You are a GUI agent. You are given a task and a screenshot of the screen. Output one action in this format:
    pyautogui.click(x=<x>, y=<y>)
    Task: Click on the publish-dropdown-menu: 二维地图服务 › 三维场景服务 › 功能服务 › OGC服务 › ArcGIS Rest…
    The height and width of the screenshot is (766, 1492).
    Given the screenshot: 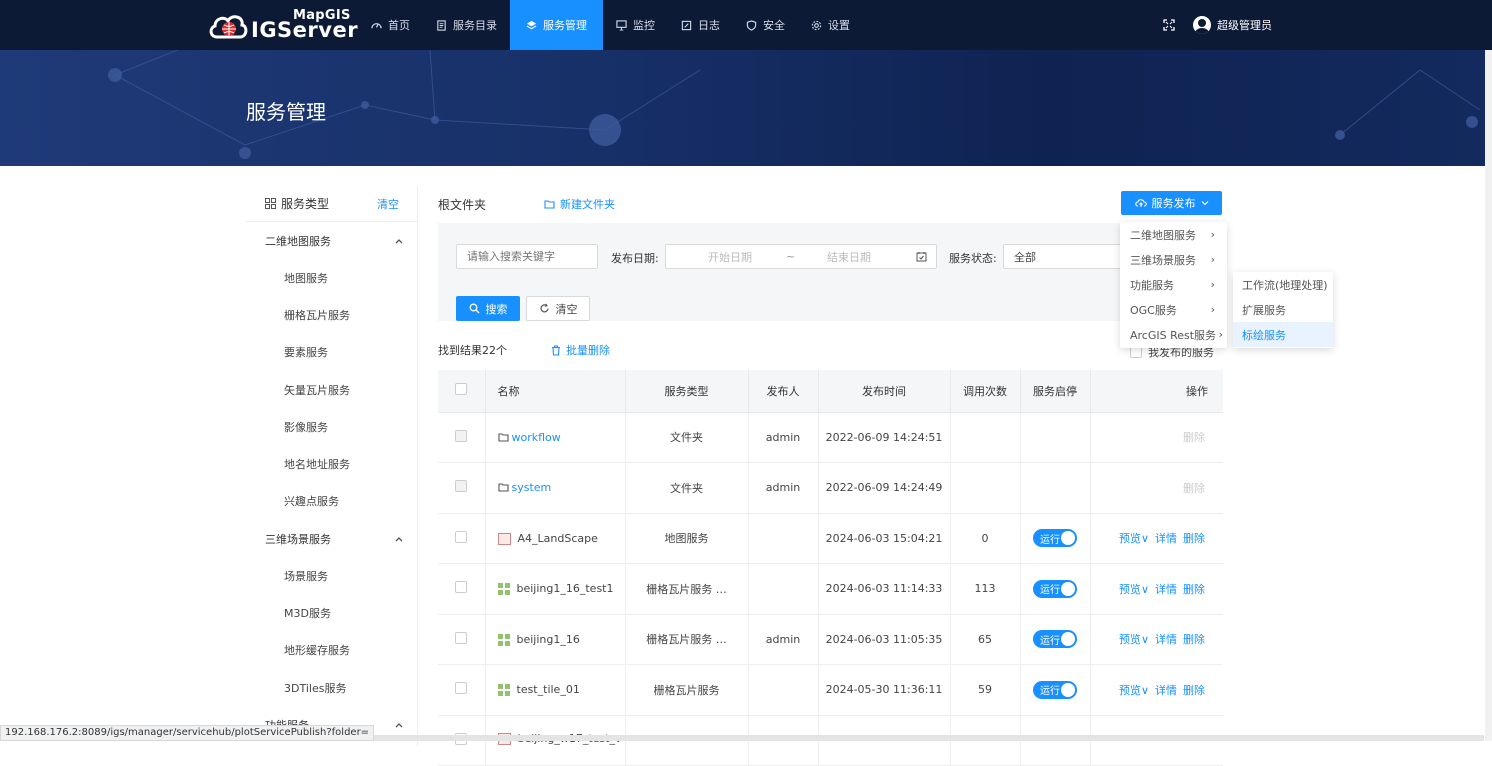 What is the action you would take?
    pyautogui.click(x=1173, y=285)
    